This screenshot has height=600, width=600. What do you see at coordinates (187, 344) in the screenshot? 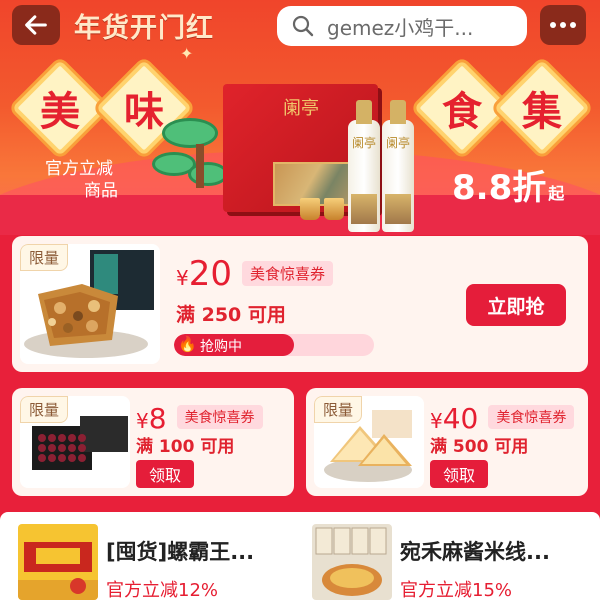
I see `fire-icon: 🔥` at bounding box center [187, 344].